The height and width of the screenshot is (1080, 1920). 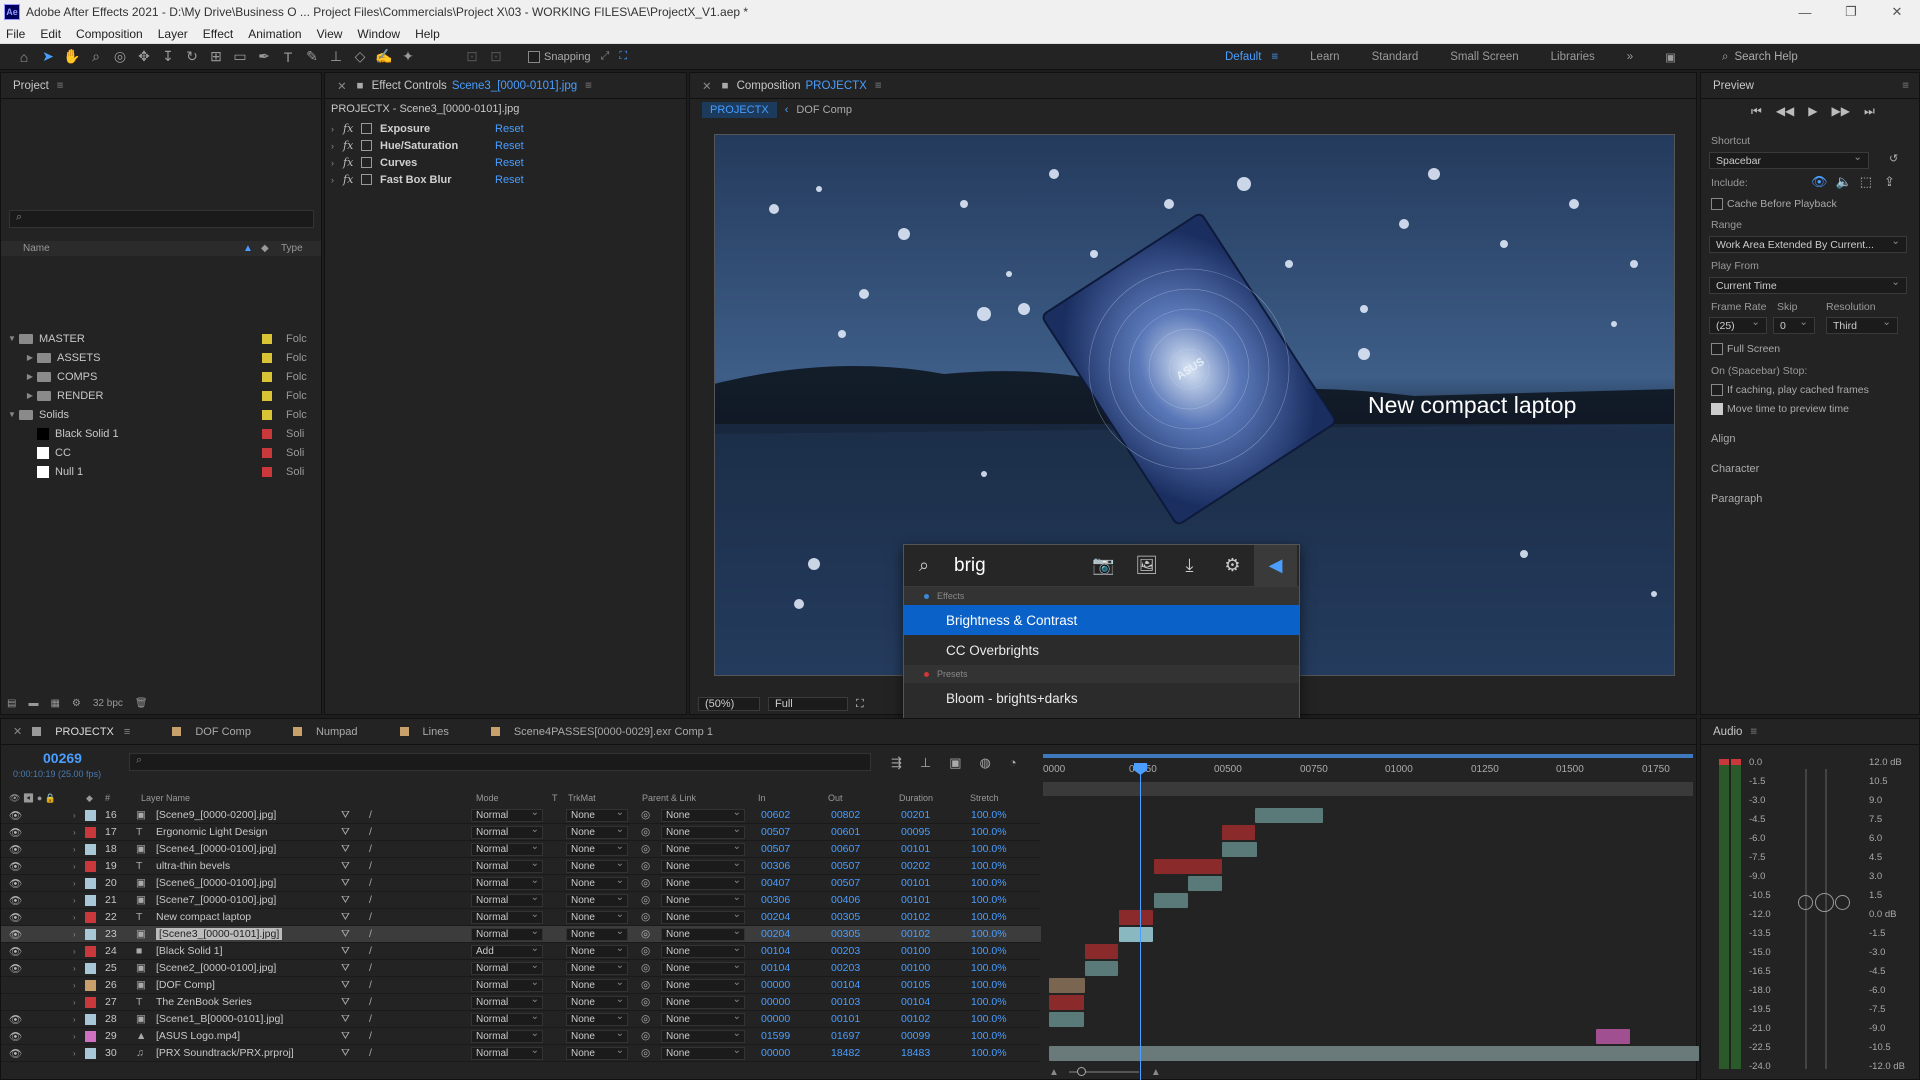 What do you see at coordinates (915, 968) in the screenshot?
I see `duration: 00100` at bounding box center [915, 968].